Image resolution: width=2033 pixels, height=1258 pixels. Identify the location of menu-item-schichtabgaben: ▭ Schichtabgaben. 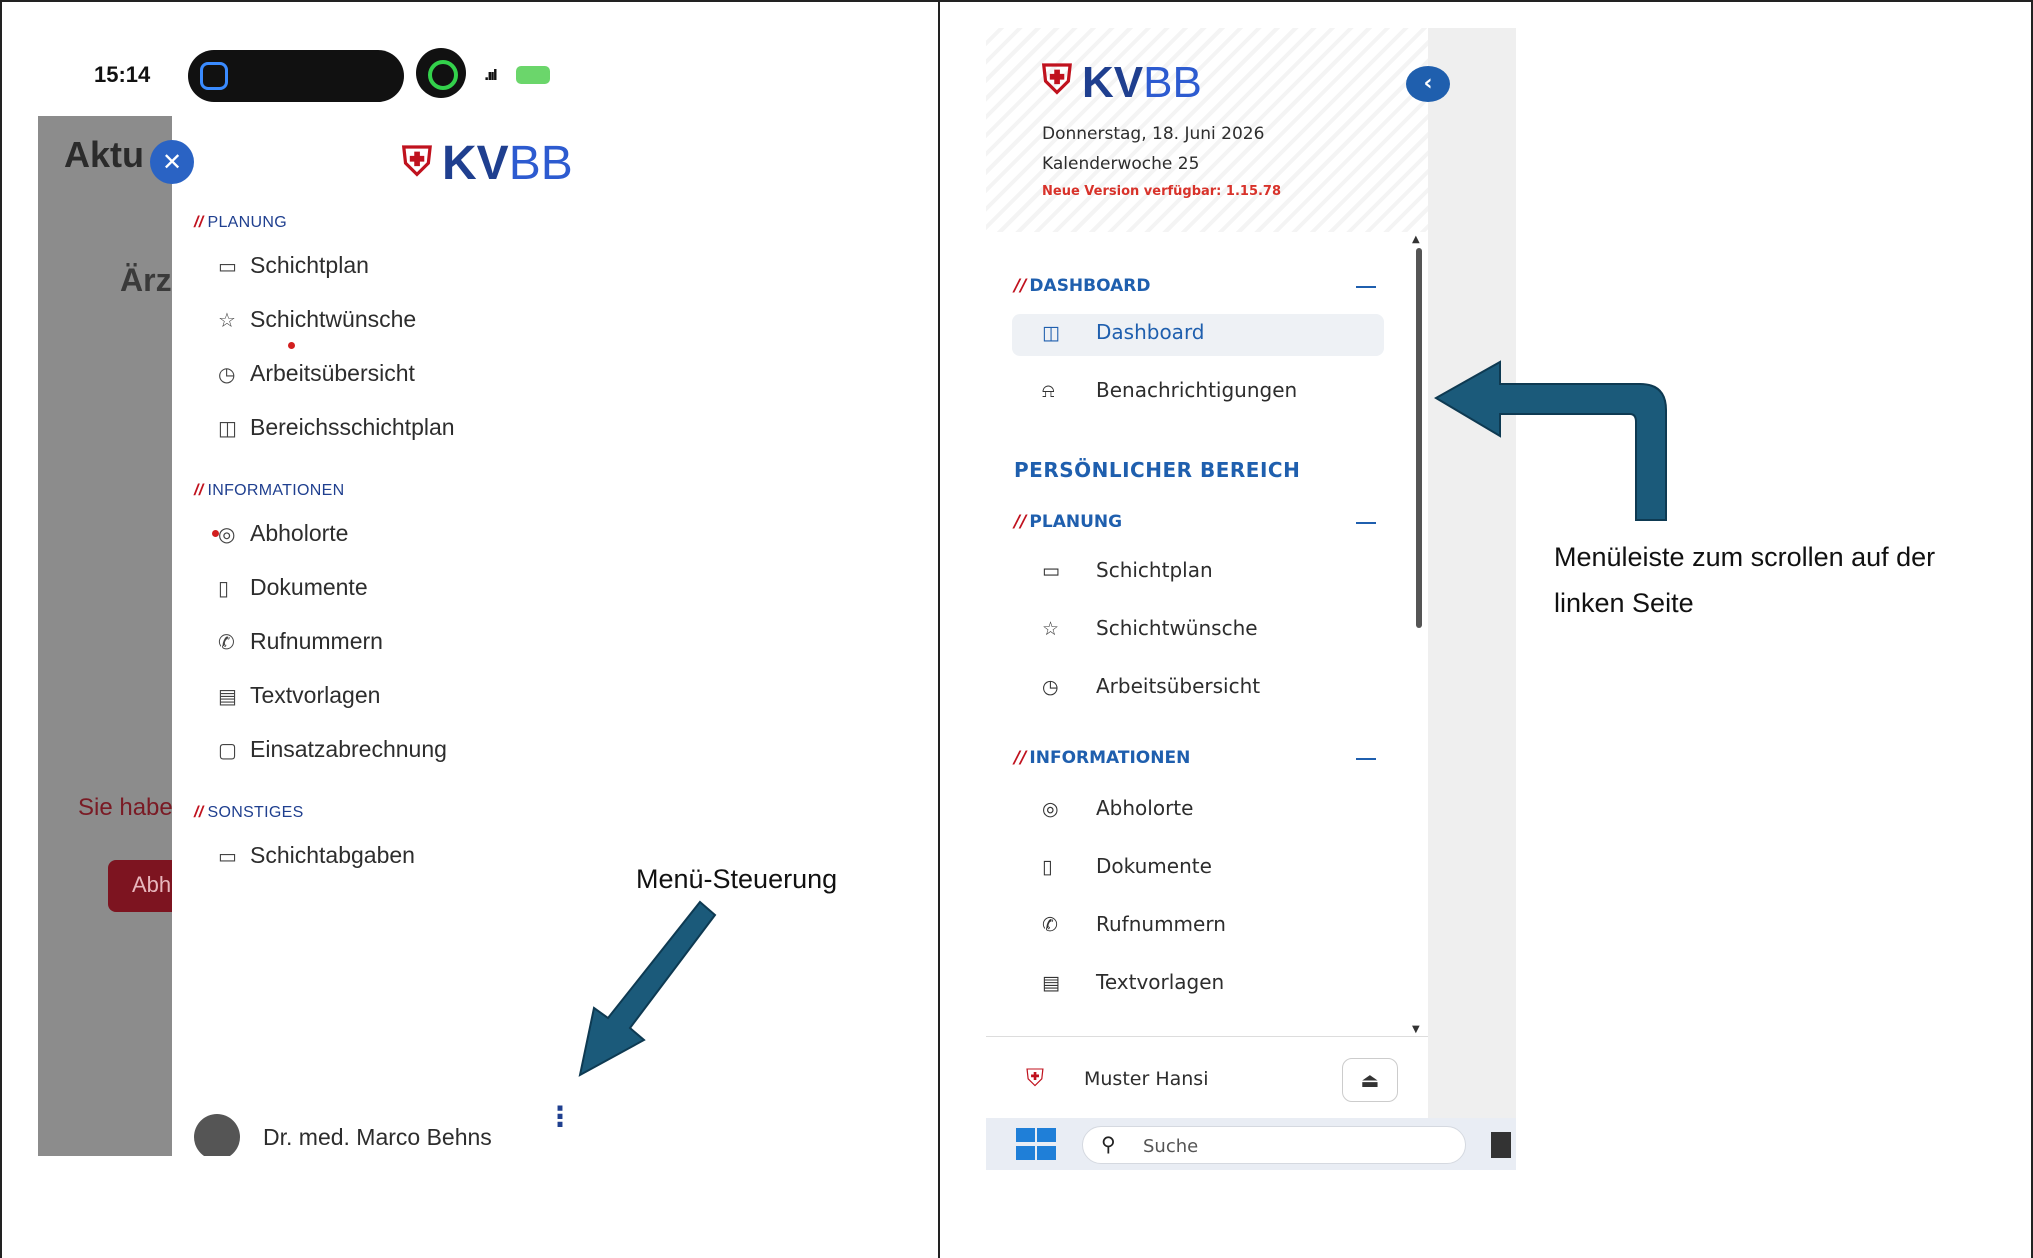
(316, 855).